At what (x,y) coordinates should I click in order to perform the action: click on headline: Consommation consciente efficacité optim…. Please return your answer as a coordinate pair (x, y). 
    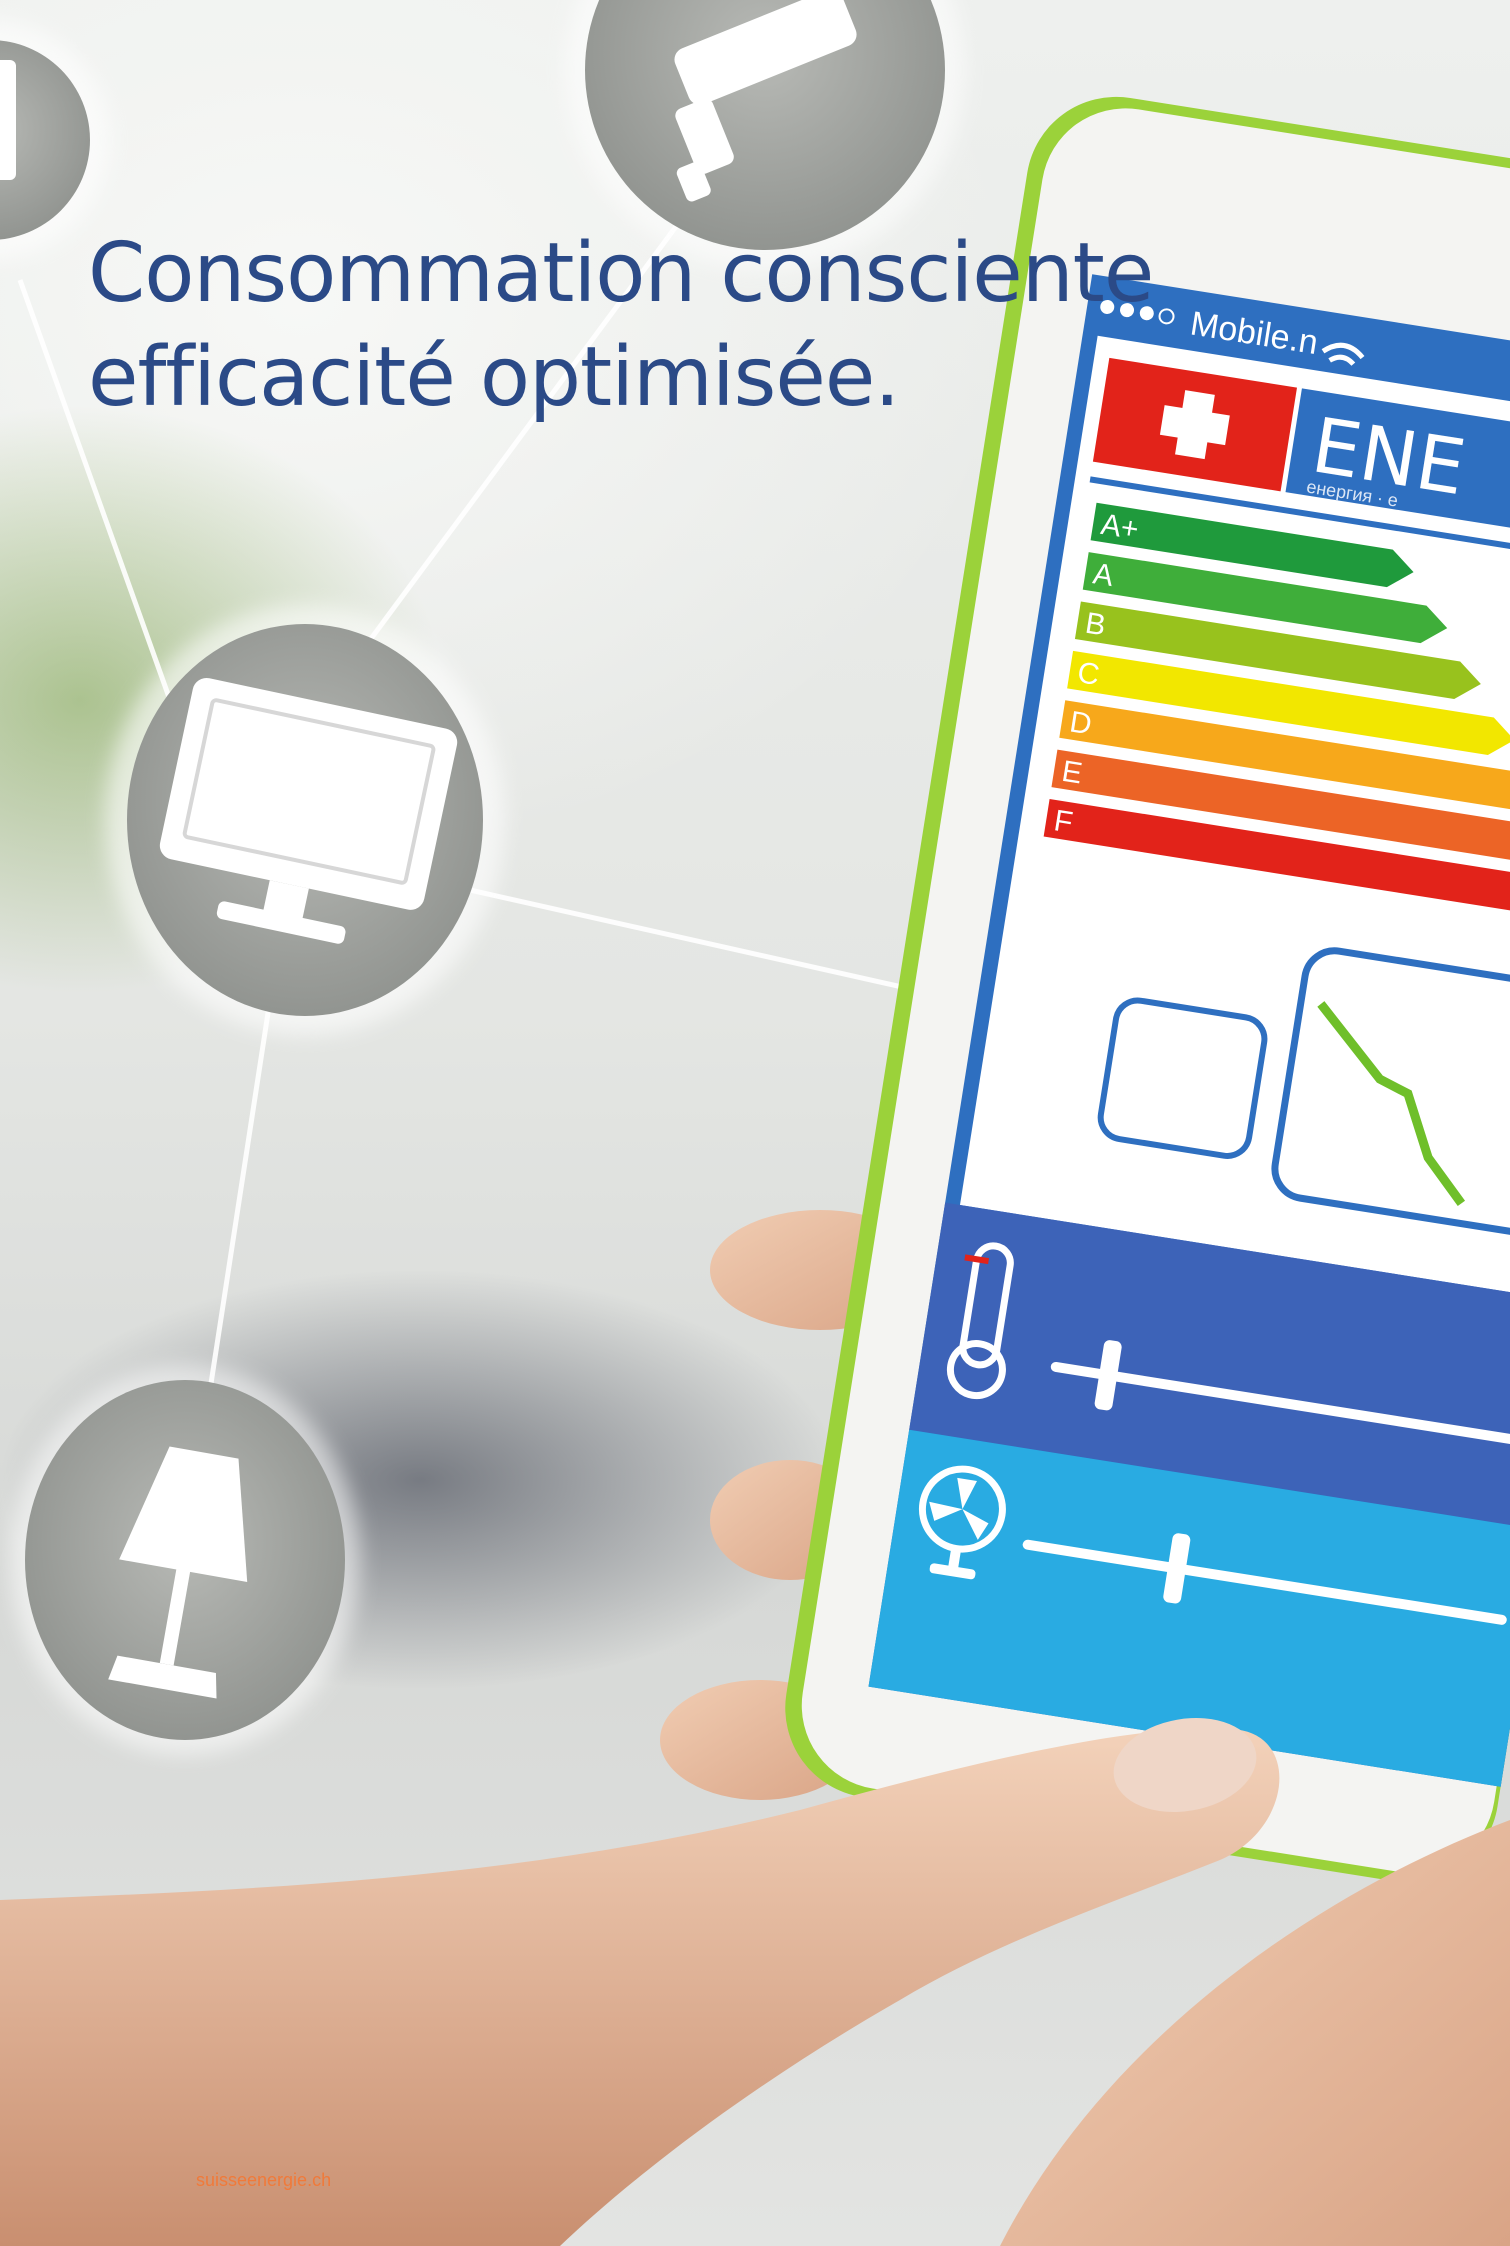
    Looking at the image, I should click on (621, 326).